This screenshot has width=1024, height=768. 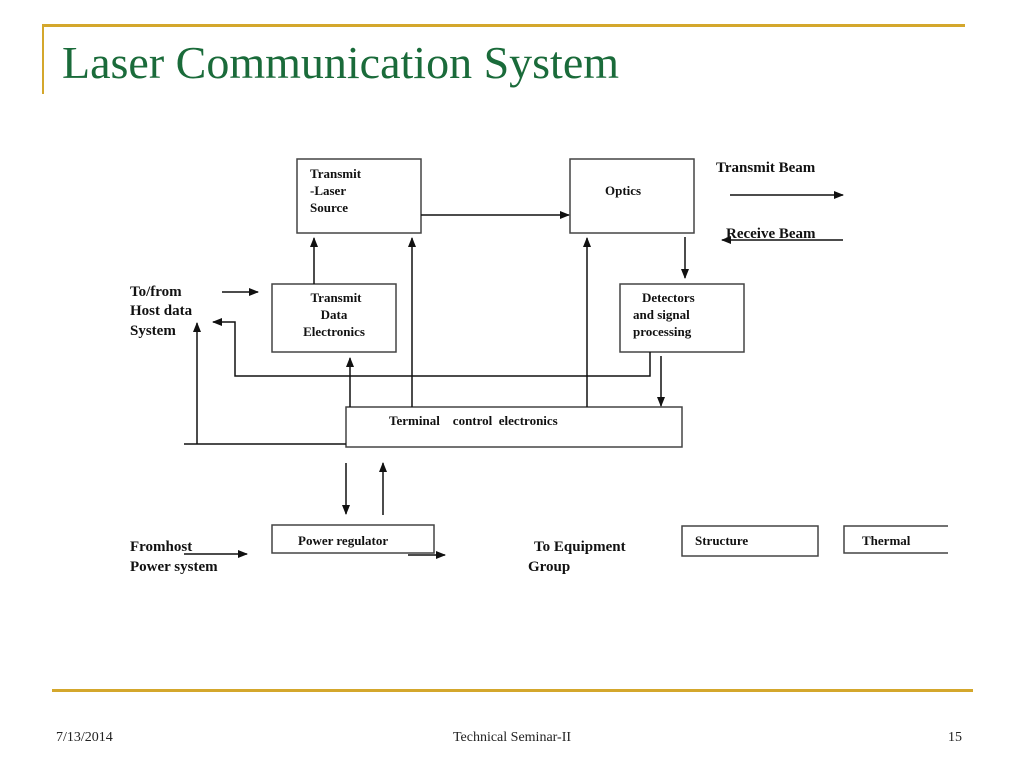 I want to click on block-transmit-data-electronics-line2: Data, so click(x=334, y=314).